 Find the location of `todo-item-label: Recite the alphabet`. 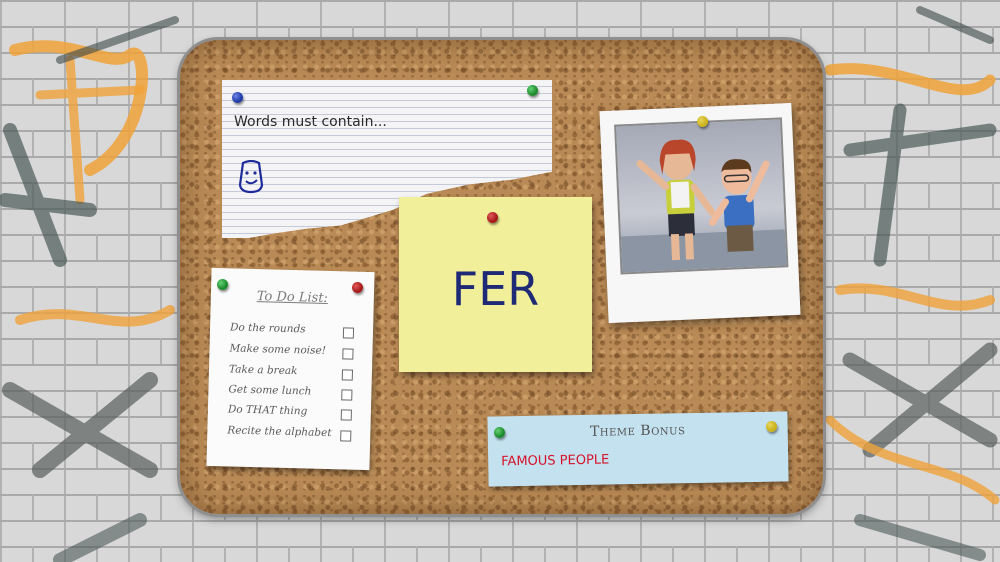

todo-item-label: Recite the alphabet is located at coordinates (279, 432).